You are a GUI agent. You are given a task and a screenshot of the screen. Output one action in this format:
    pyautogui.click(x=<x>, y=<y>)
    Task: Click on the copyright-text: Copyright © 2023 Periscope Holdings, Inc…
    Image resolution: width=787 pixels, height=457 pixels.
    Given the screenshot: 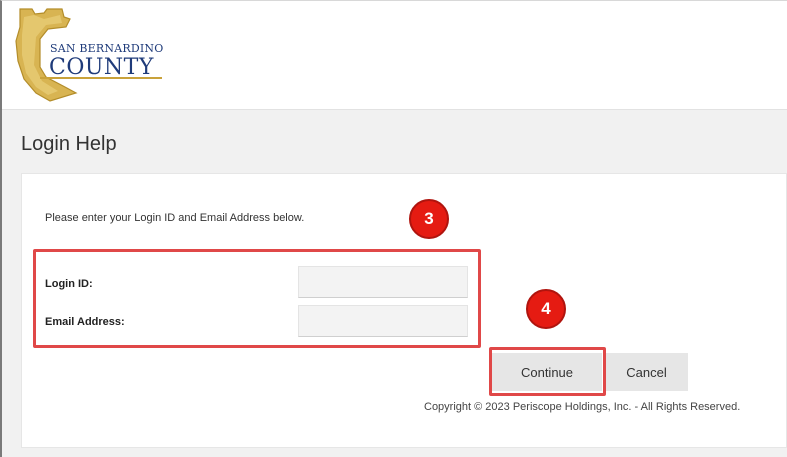 What is the action you would take?
    pyautogui.click(x=582, y=407)
    